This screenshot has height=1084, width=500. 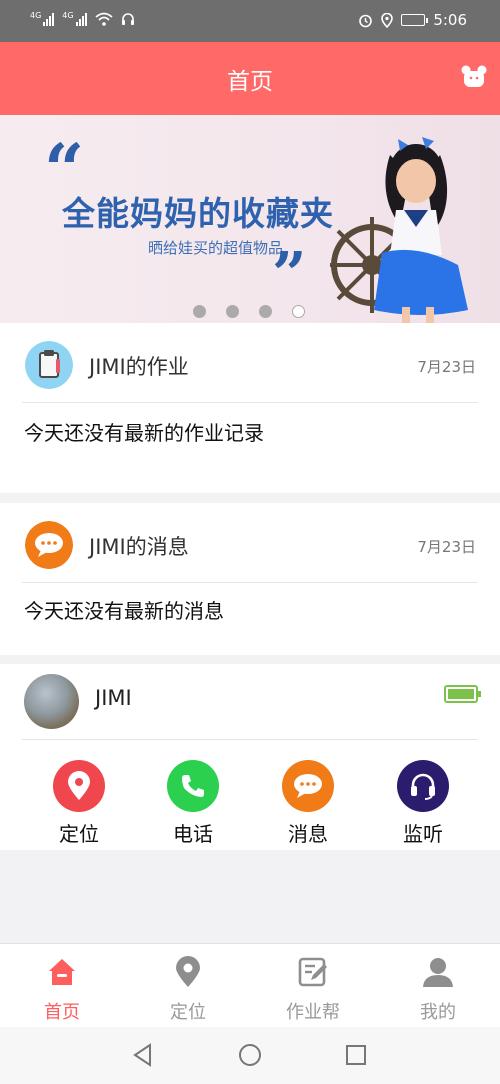 What do you see at coordinates (387, 20) in the screenshot?
I see `location-status-icon` at bounding box center [387, 20].